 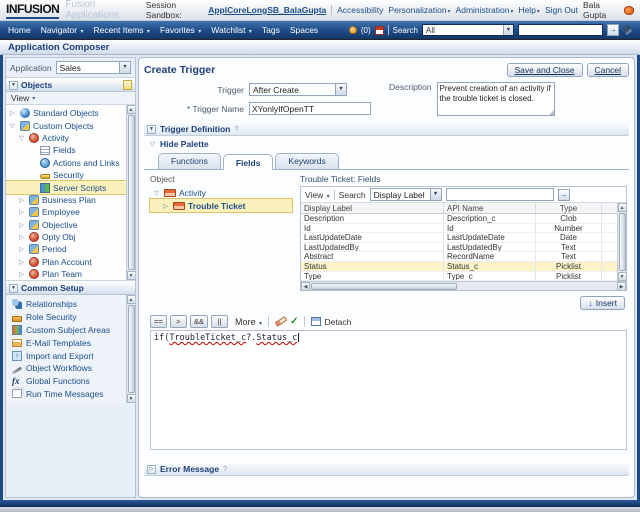 I want to click on tree-item-standard-objects: ▷ Standard Objects, so click(x=66, y=113).